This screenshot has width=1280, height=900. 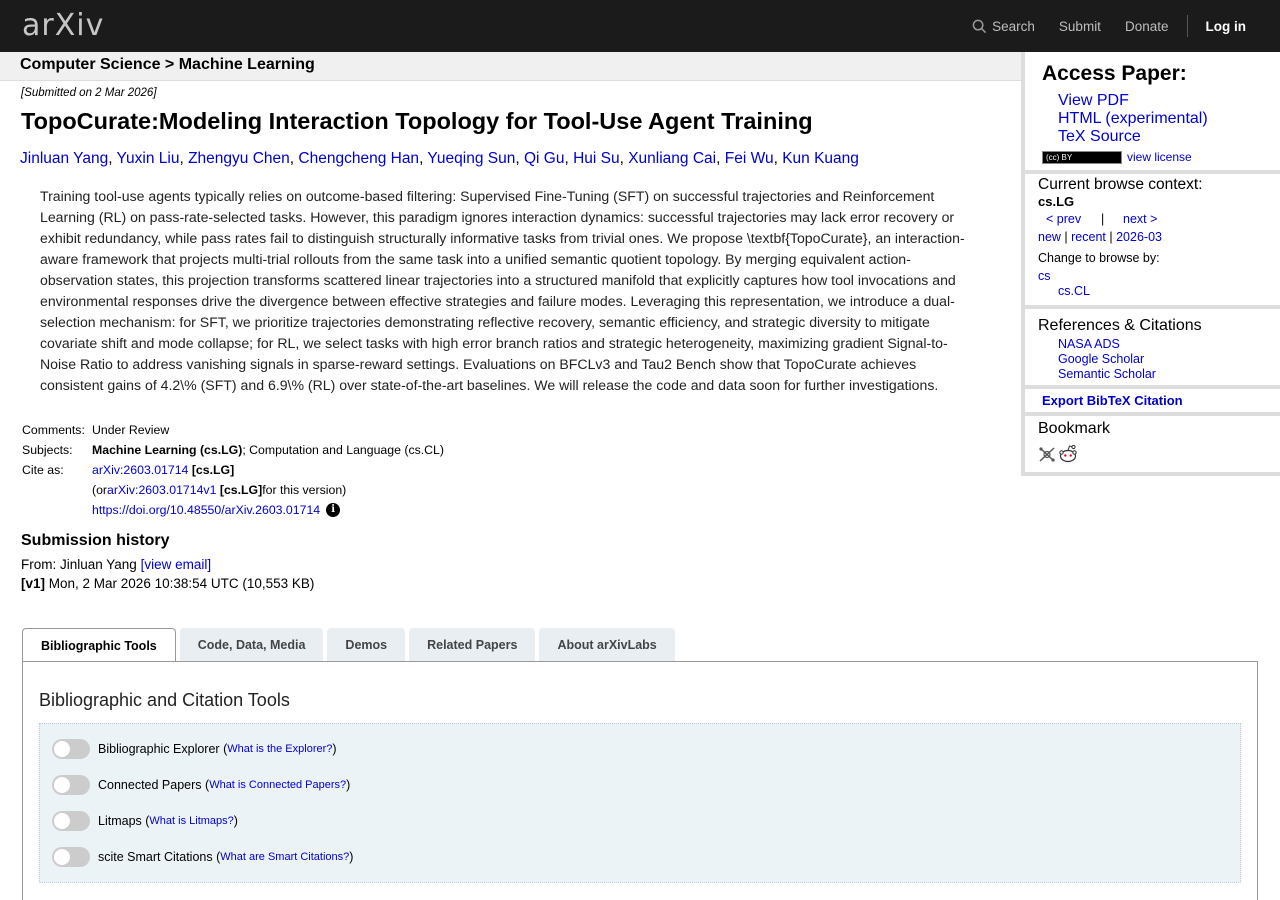 What do you see at coordinates (1074, 291) in the screenshot?
I see `browse-cscl-link: cs.CL` at bounding box center [1074, 291].